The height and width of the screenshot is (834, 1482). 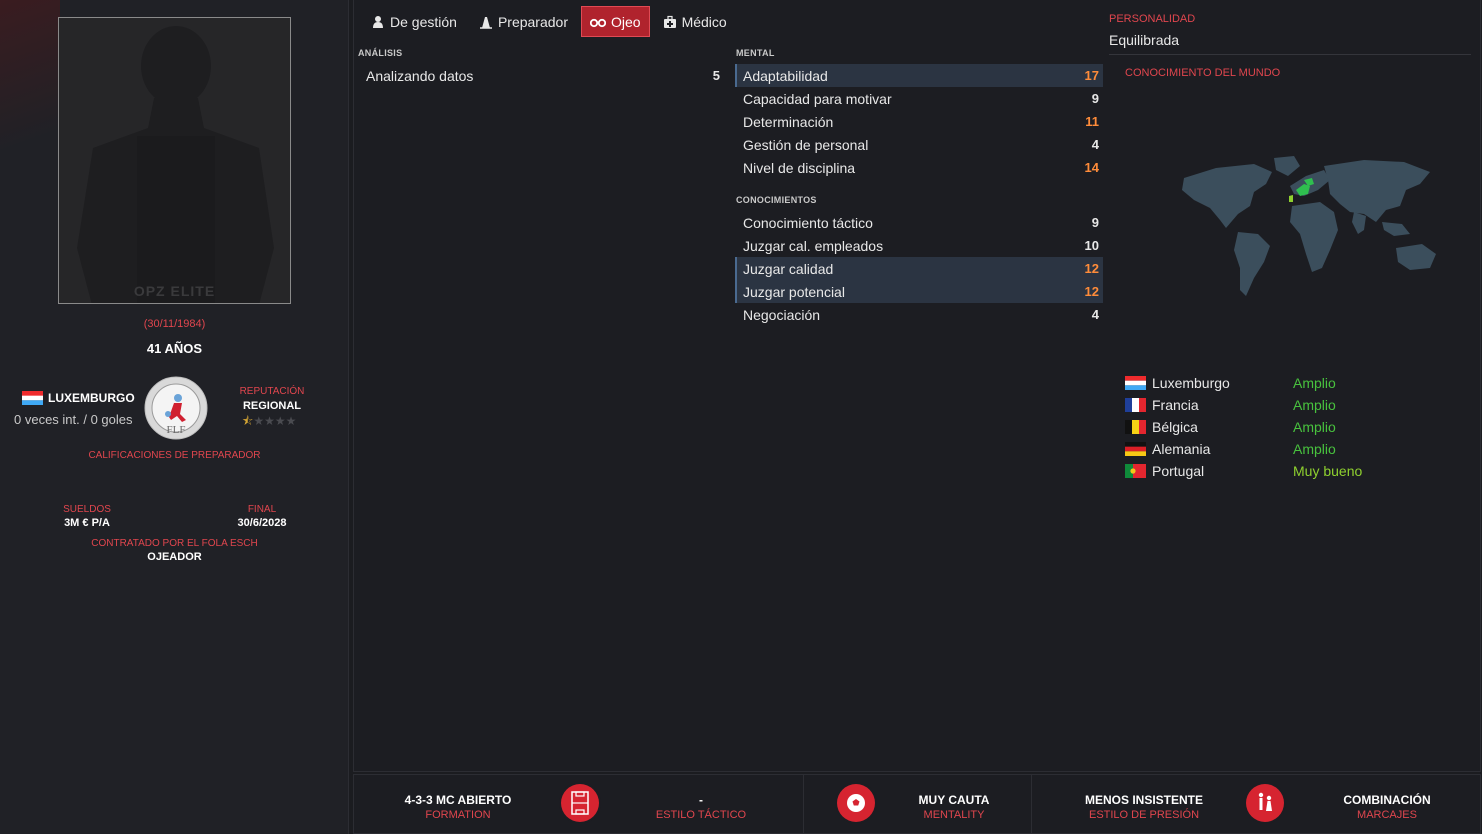 What do you see at coordinates (174, 348) in the screenshot?
I see `age: 41 AÑOS` at bounding box center [174, 348].